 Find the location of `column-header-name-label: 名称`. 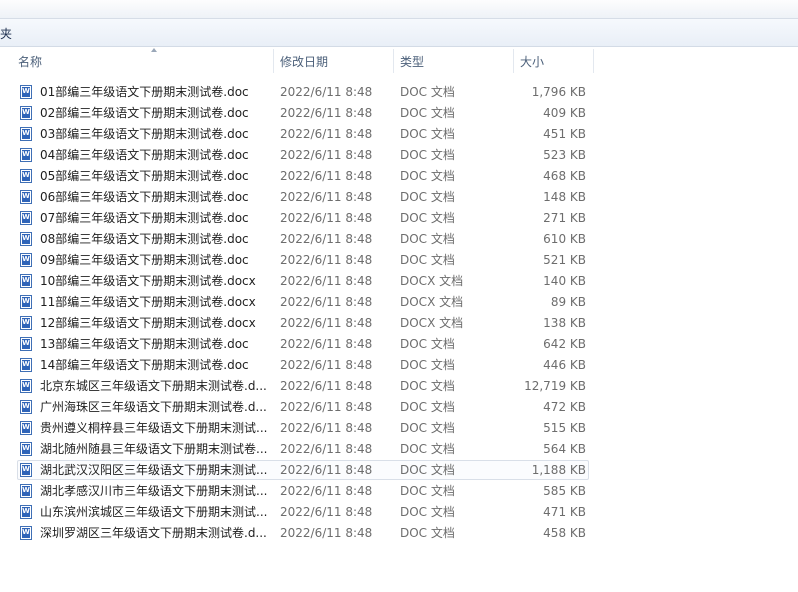

column-header-name-label: 名称 is located at coordinates (30, 62).